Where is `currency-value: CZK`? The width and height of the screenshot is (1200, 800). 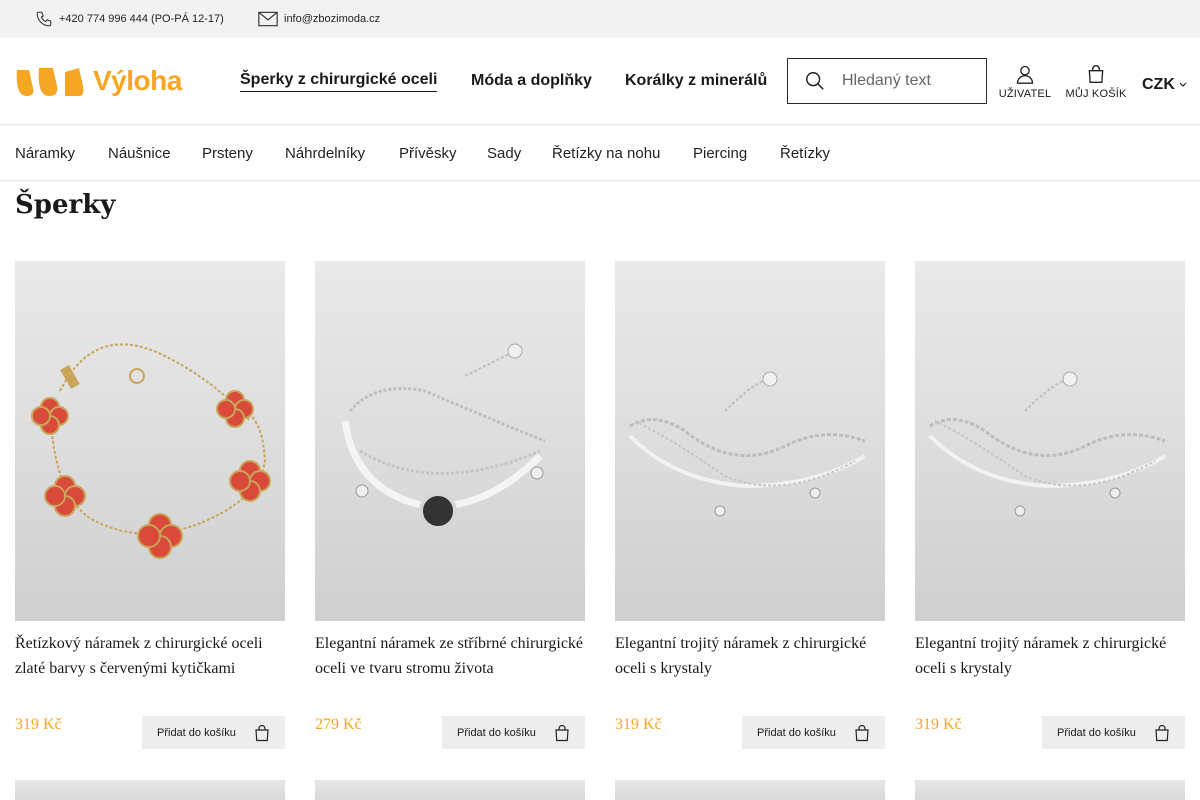 currency-value: CZK is located at coordinates (1158, 84).